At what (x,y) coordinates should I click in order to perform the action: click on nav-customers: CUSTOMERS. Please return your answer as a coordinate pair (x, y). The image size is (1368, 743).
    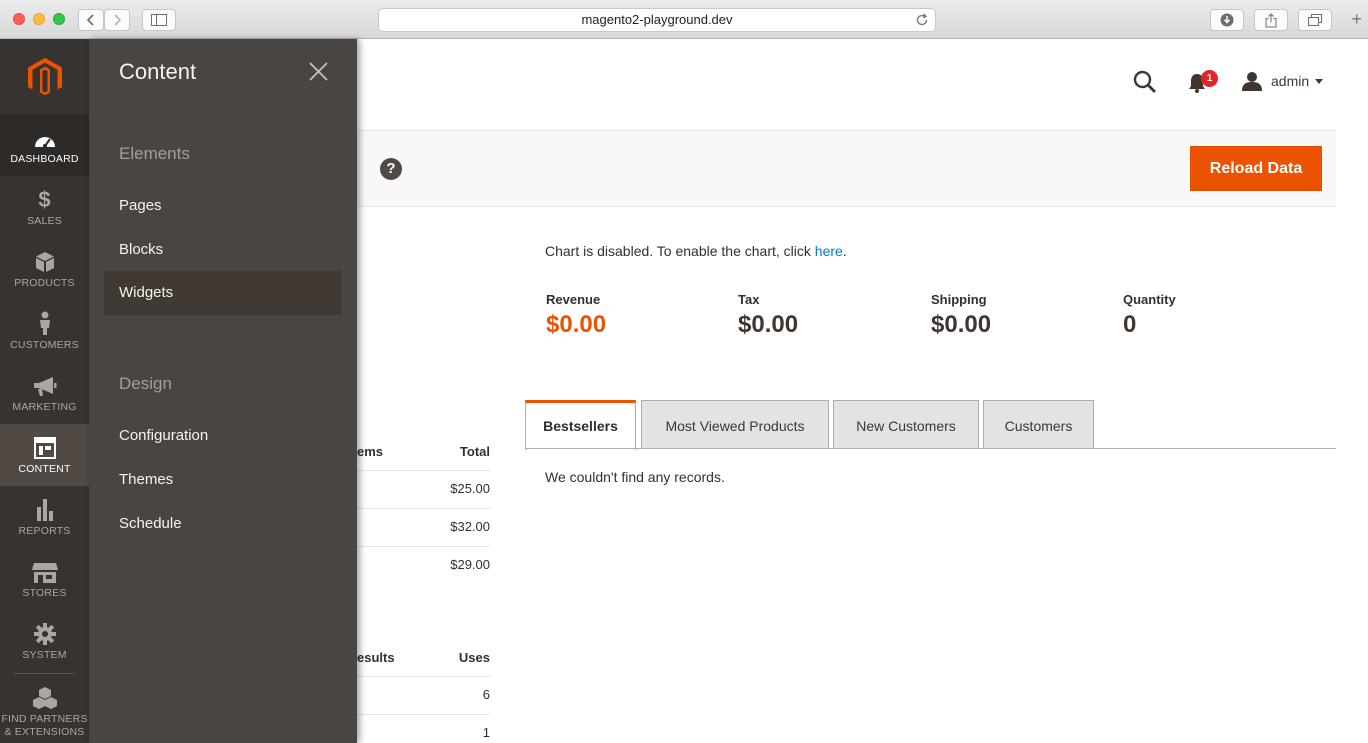
    Looking at the image, I should click on (44, 331).